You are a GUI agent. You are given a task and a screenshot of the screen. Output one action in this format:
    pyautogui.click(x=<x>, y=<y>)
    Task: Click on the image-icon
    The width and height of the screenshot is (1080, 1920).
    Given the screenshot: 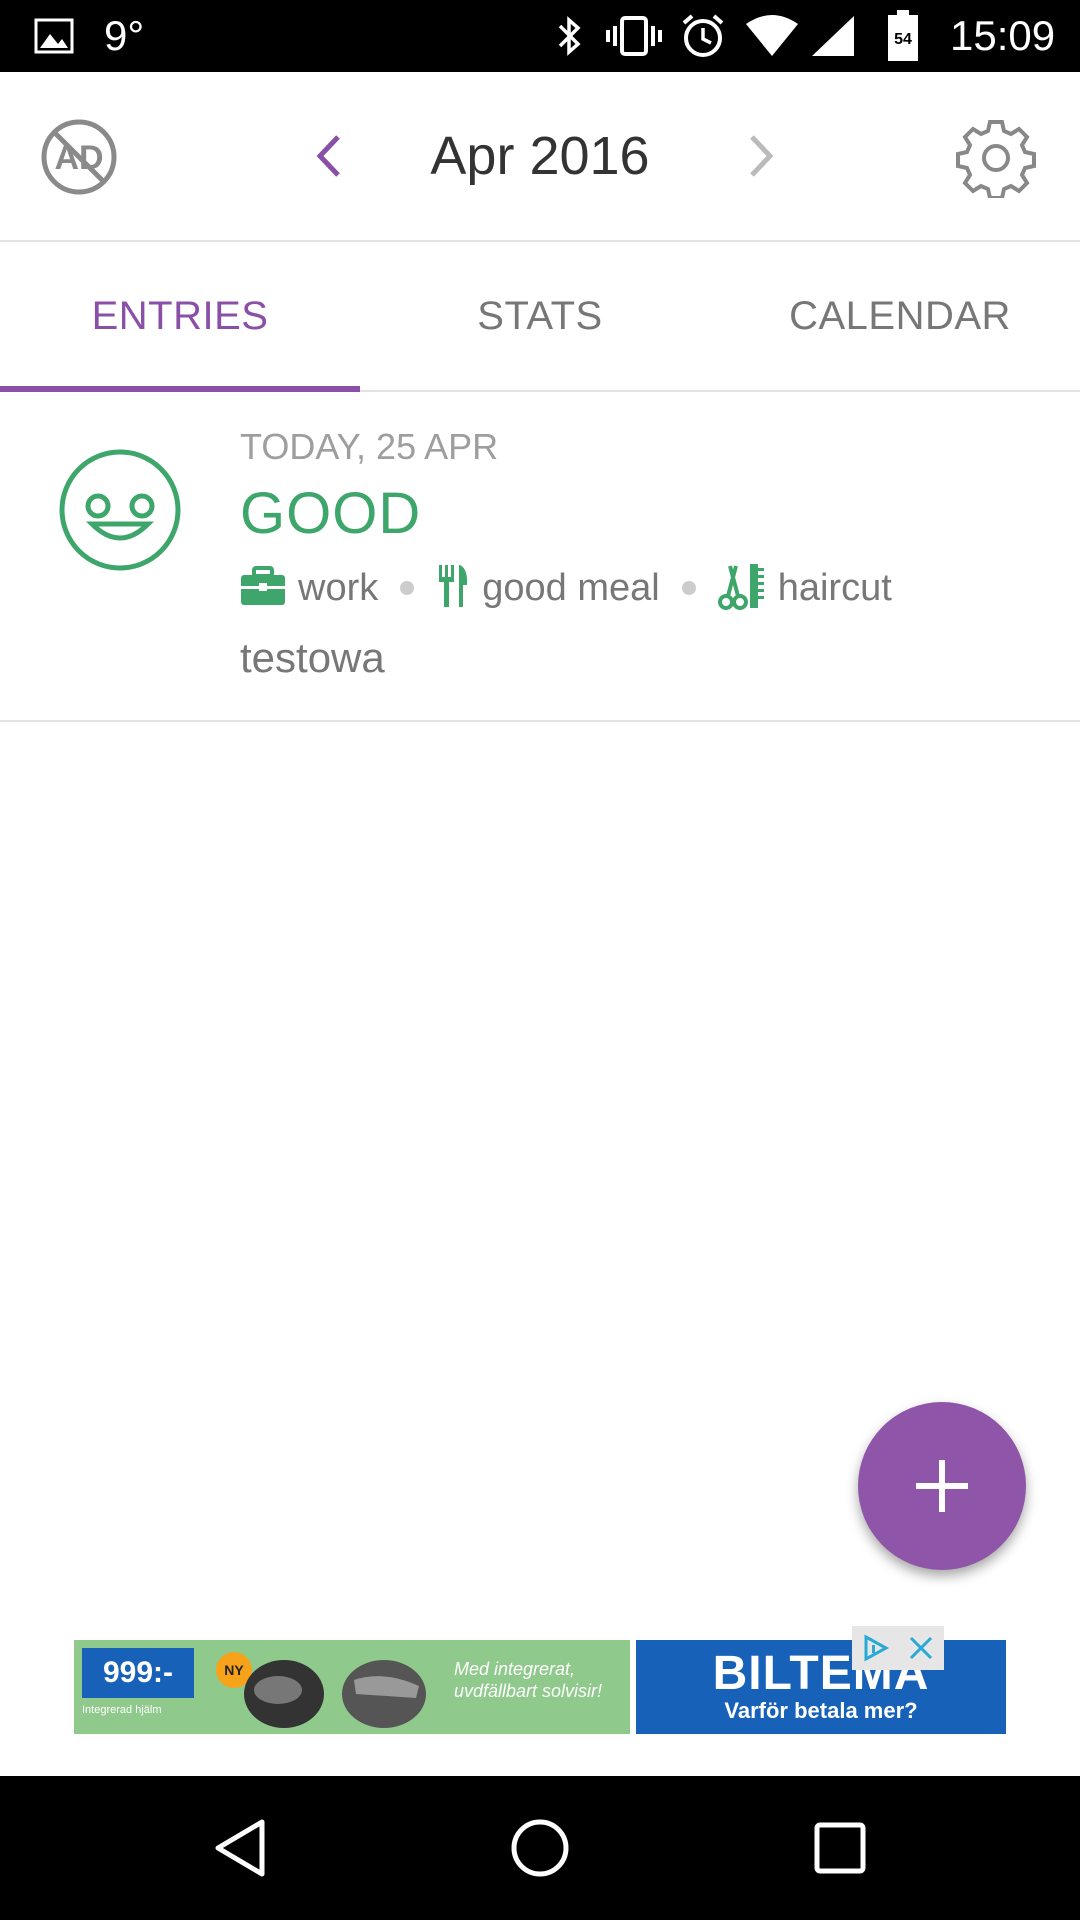 What is the action you would take?
    pyautogui.click(x=54, y=36)
    